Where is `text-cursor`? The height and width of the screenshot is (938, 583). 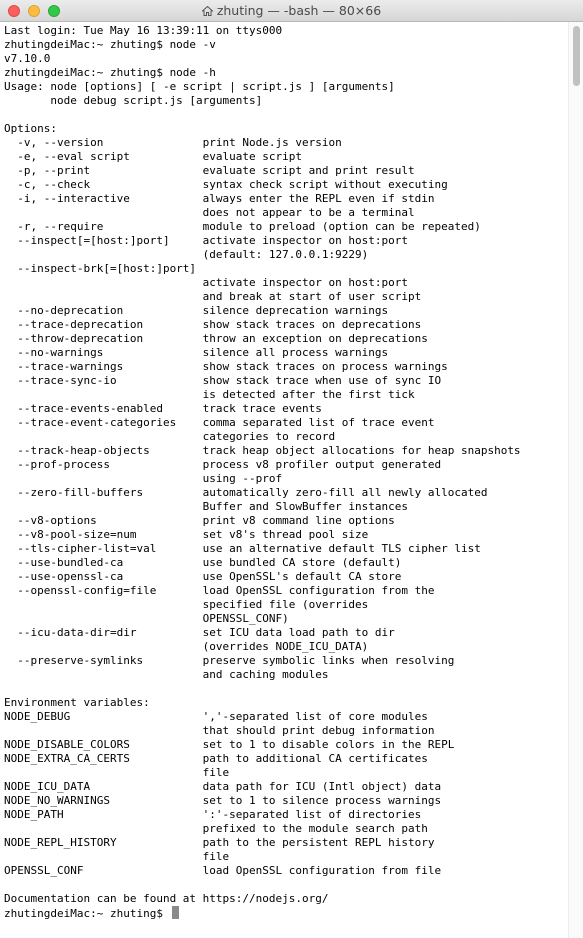 text-cursor is located at coordinates (175, 912).